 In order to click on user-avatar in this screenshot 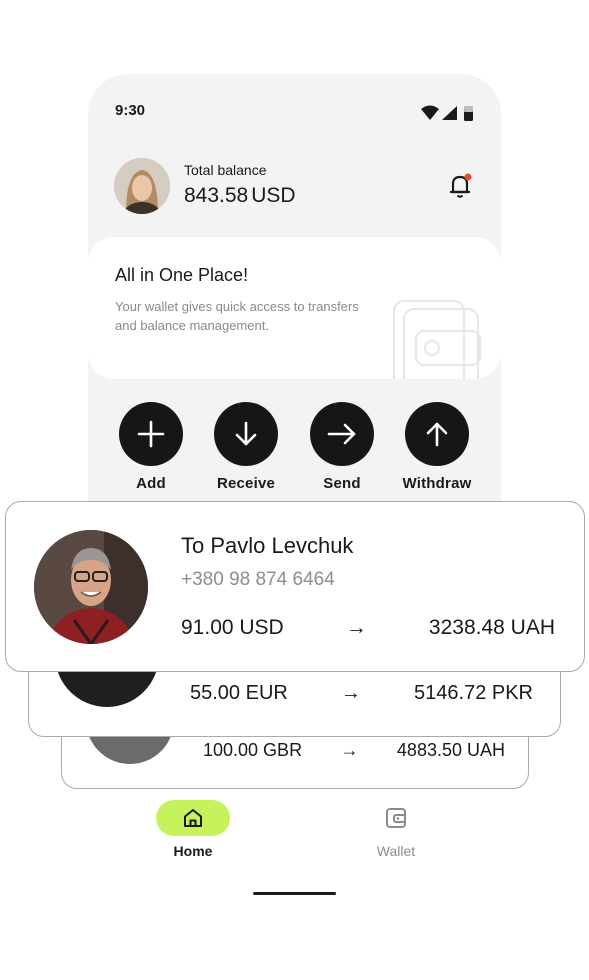, I will do `click(142, 186)`.